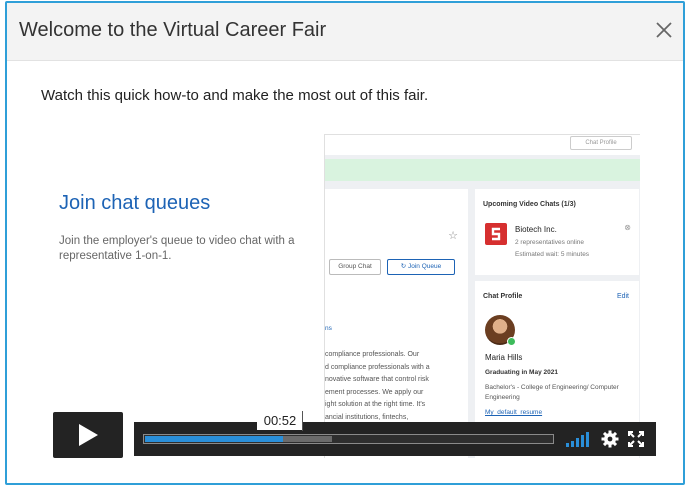 This screenshot has height=488, width=688. I want to click on notification-band, so click(482, 170).